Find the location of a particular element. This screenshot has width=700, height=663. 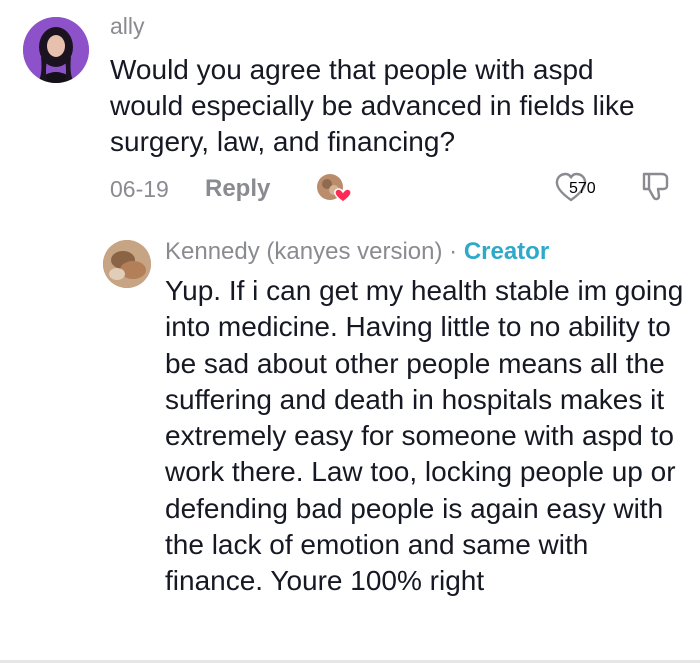

reply-username: Kennedy (kanyes version) is located at coordinates (303, 251).